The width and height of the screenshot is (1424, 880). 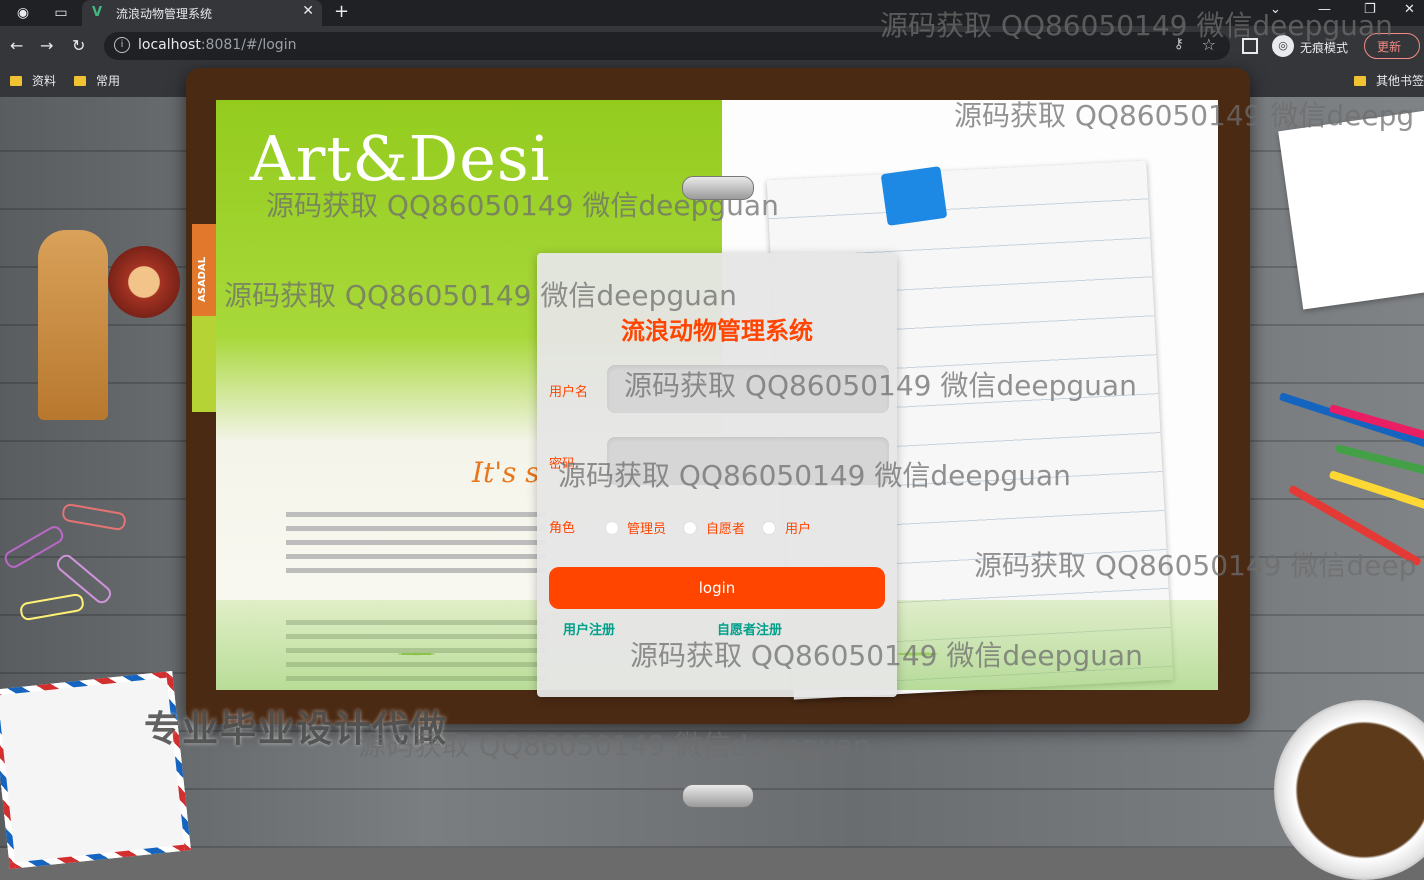 What do you see at coordinates (1184, 115) in the screenshot?
I see `watermark: 源码获取 QQ86050149 微信deepg` at bounding box center [1184, 115].